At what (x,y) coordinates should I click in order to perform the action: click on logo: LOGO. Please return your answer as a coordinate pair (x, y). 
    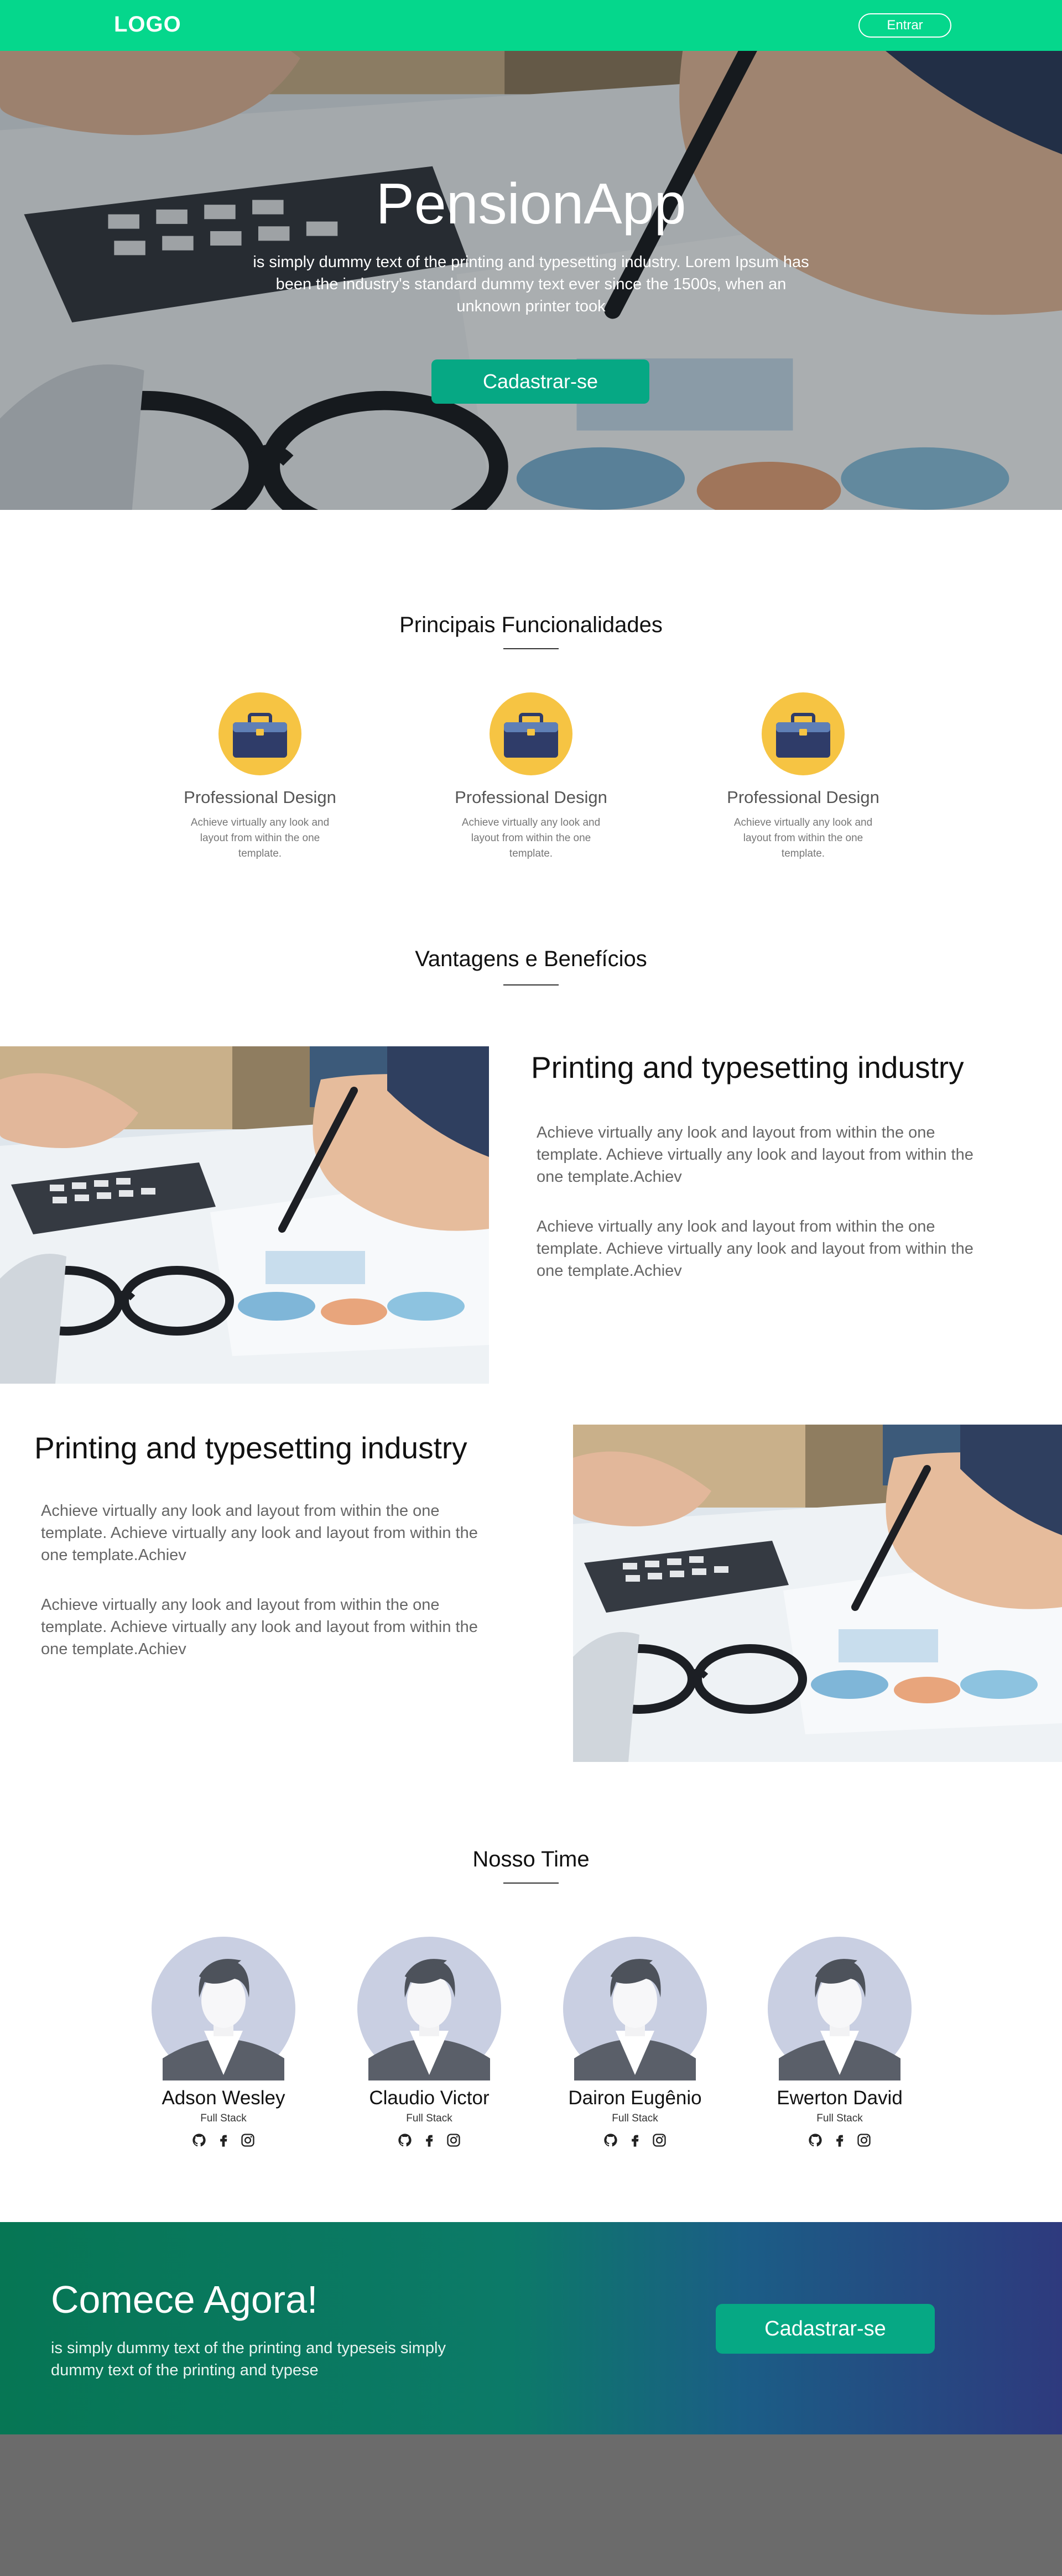
    Looking at the image, I should click on (147, 24).